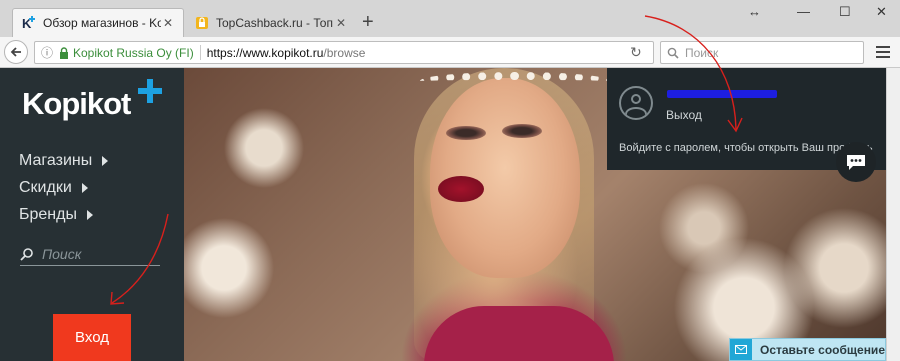 The height and width of the screenshot is (361, 900). What do you see at coordinates (856, 162) in the screenshot?
I see `chat-bubble-icon` at bounding box center [856, 162].